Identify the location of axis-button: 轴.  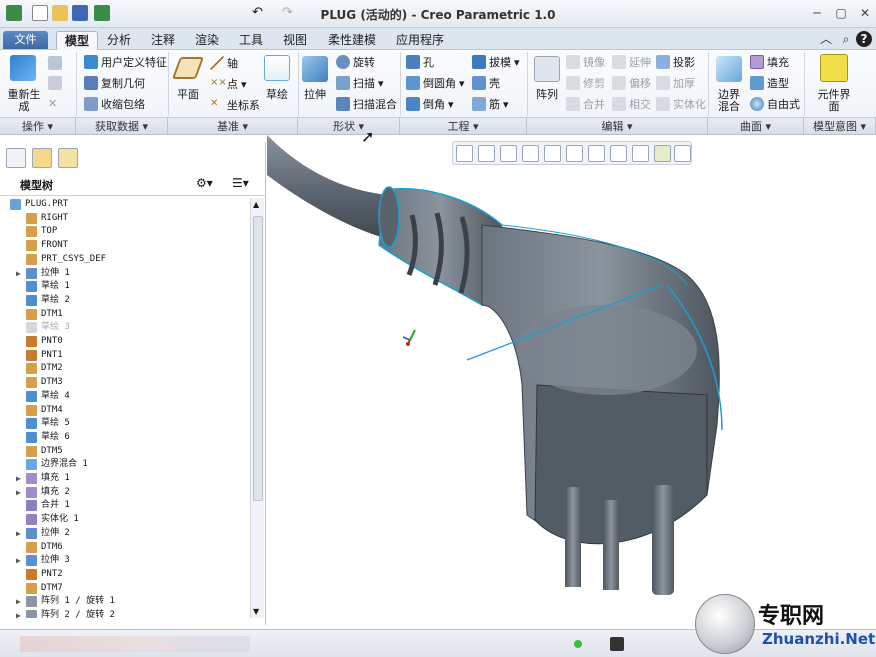
(224, 63).